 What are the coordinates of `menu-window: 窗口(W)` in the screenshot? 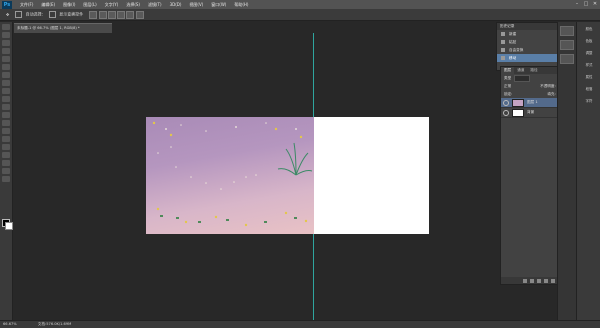 It's located at (218, 5).